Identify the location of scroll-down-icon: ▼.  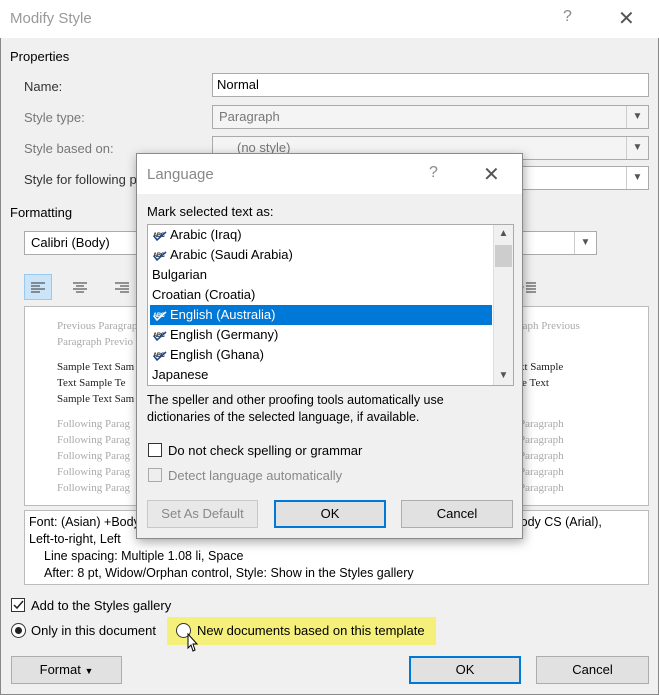
(503, 376).